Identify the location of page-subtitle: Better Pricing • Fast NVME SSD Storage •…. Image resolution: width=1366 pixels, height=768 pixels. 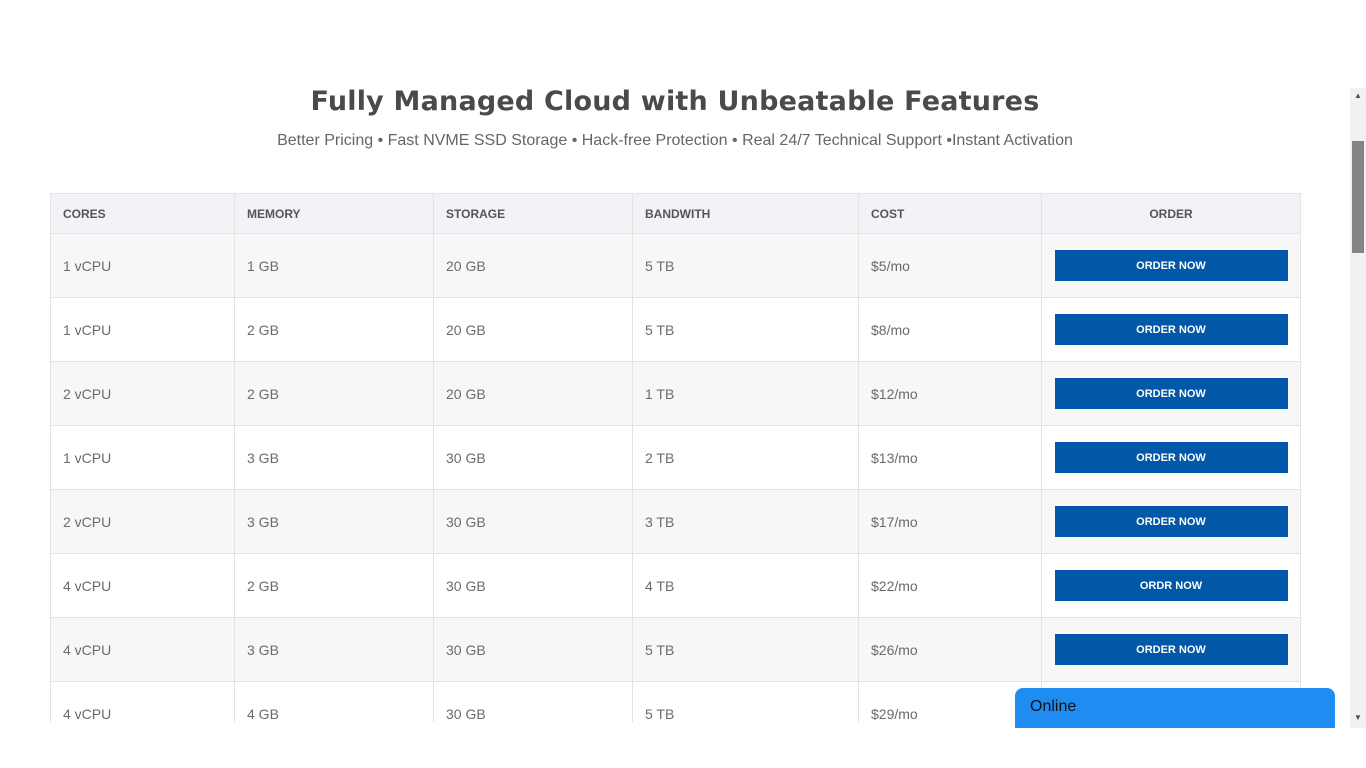
(675, 140).